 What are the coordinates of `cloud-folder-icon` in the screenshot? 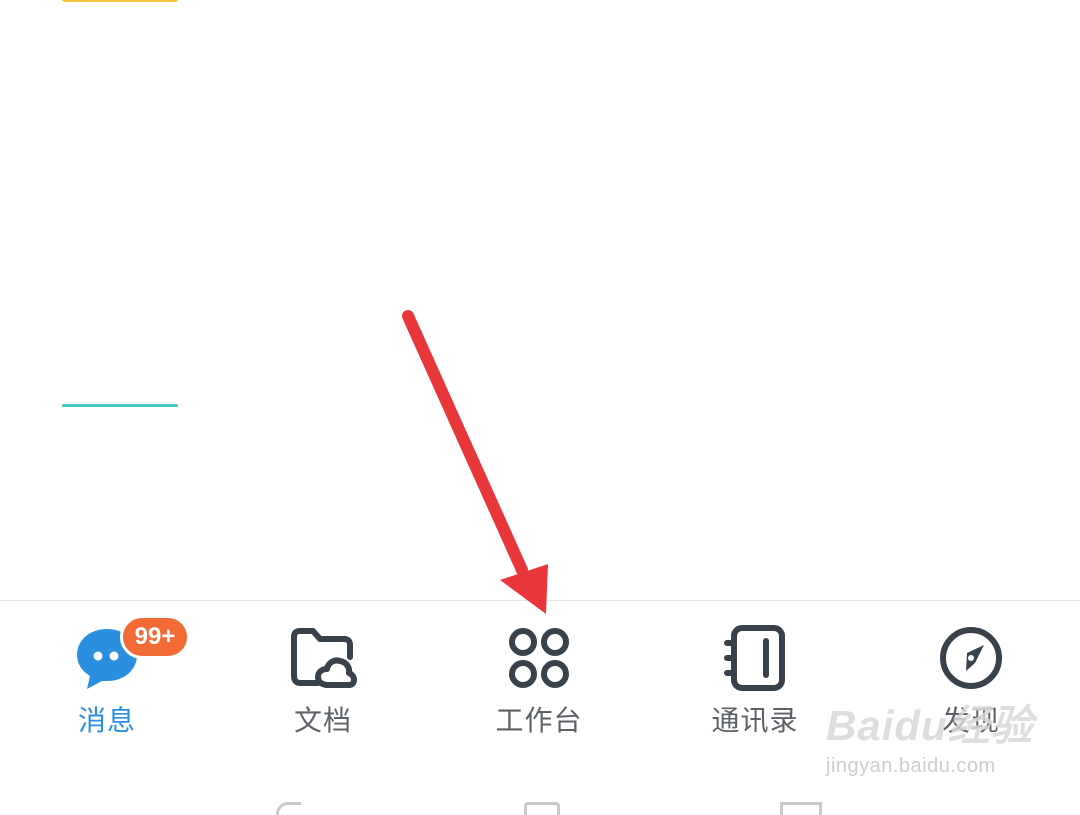 It's located at (323, 658).